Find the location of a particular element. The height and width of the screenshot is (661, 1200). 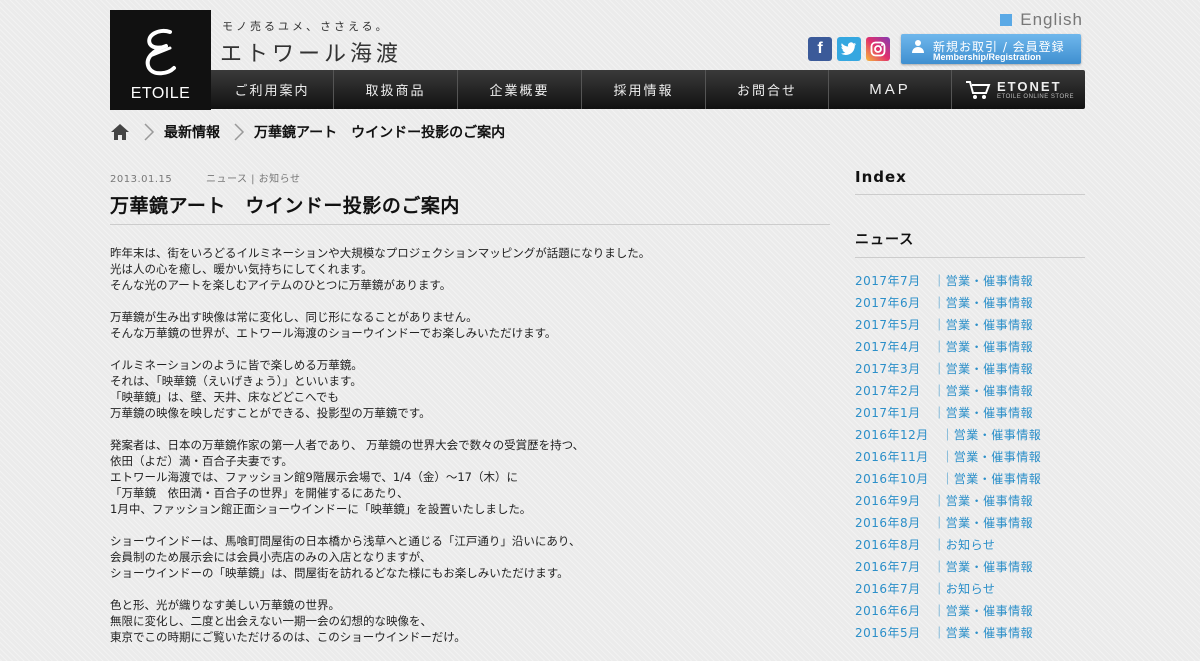

instagram-camera-icon is located at coordinates (878, 49).